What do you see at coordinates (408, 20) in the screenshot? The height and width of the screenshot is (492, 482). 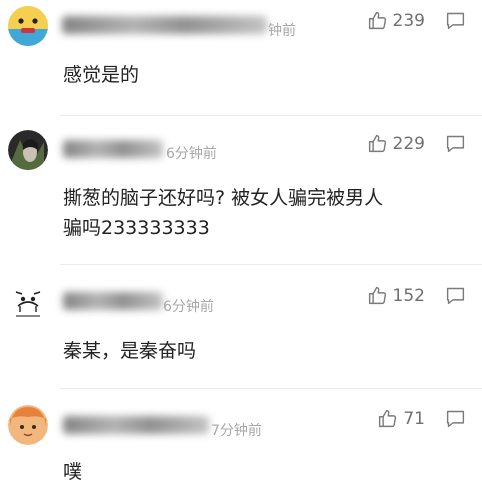 I see `like-count: 239` at bounding box center [408, 20].